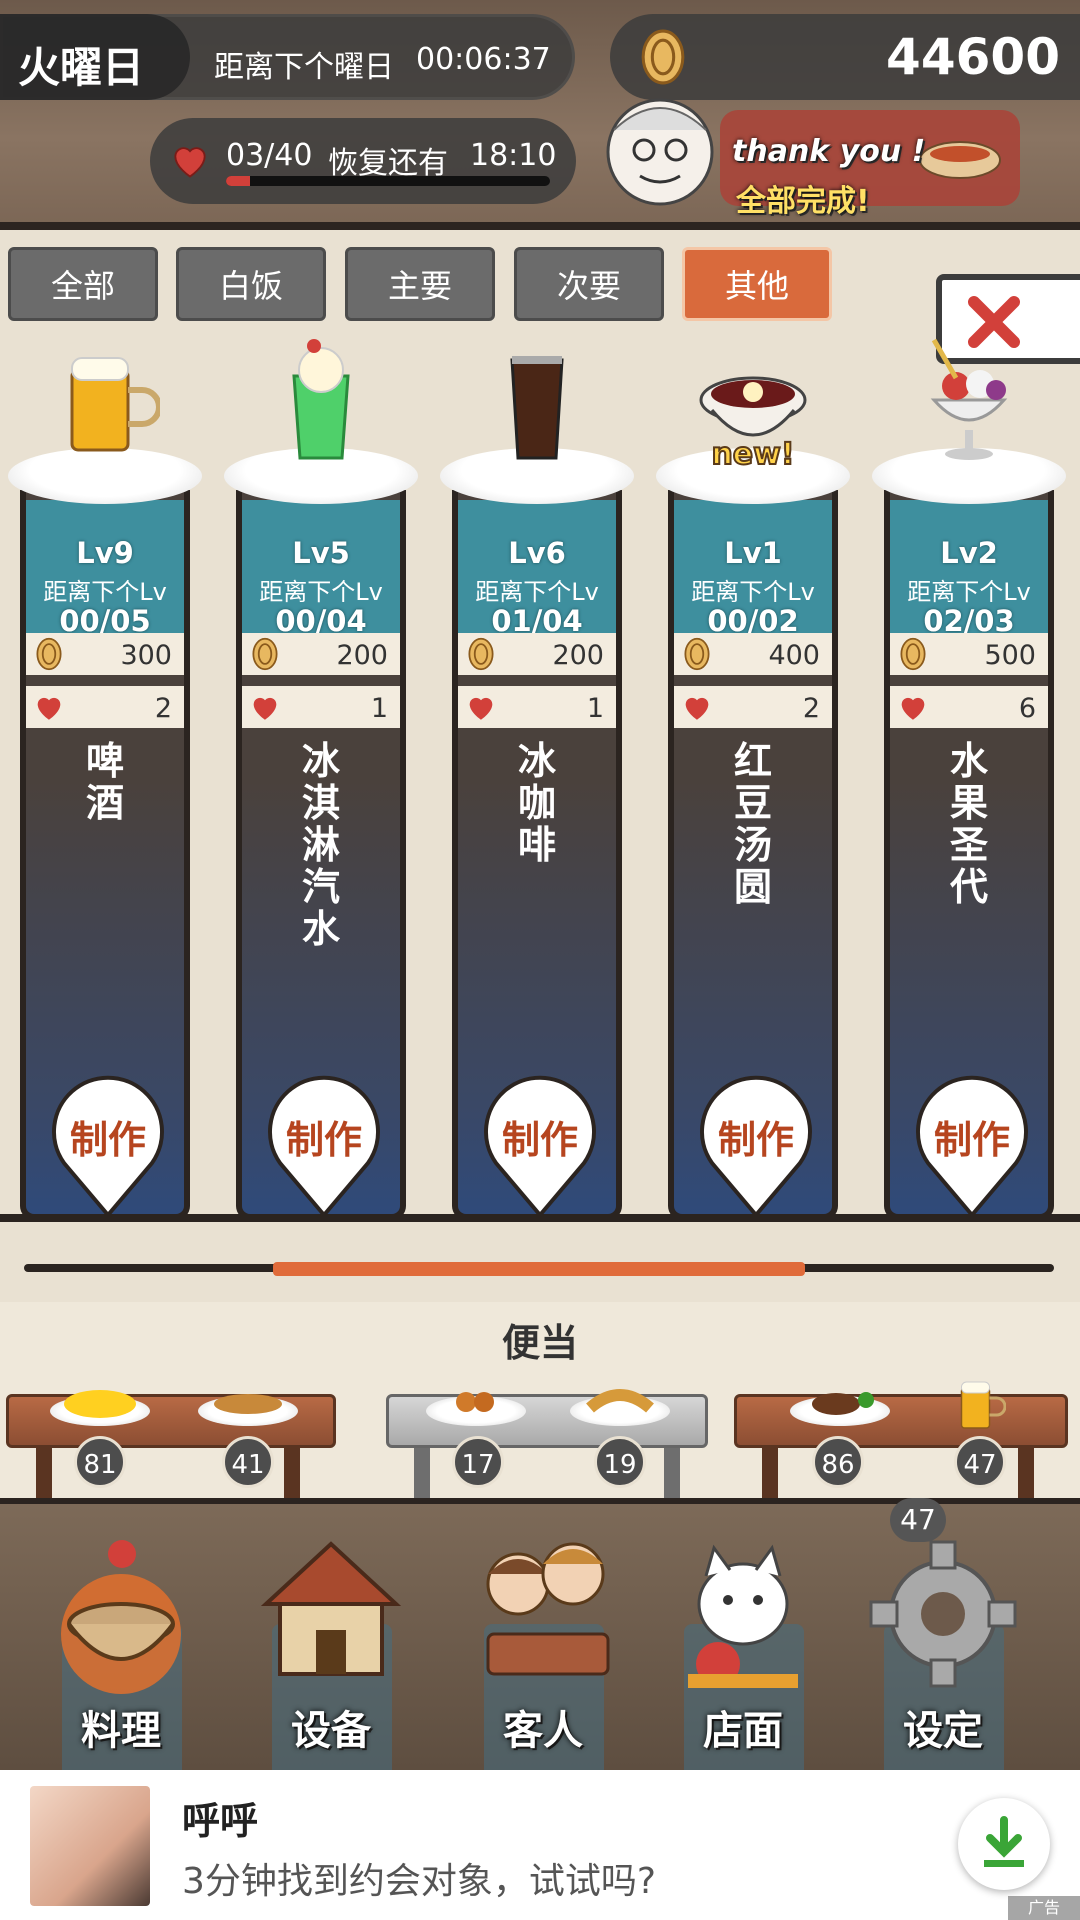 The image size is (1080, 1920). I want to click on ad-subtitle: 3分钟找到约会对象，试试吗?, so click(419, 1878).